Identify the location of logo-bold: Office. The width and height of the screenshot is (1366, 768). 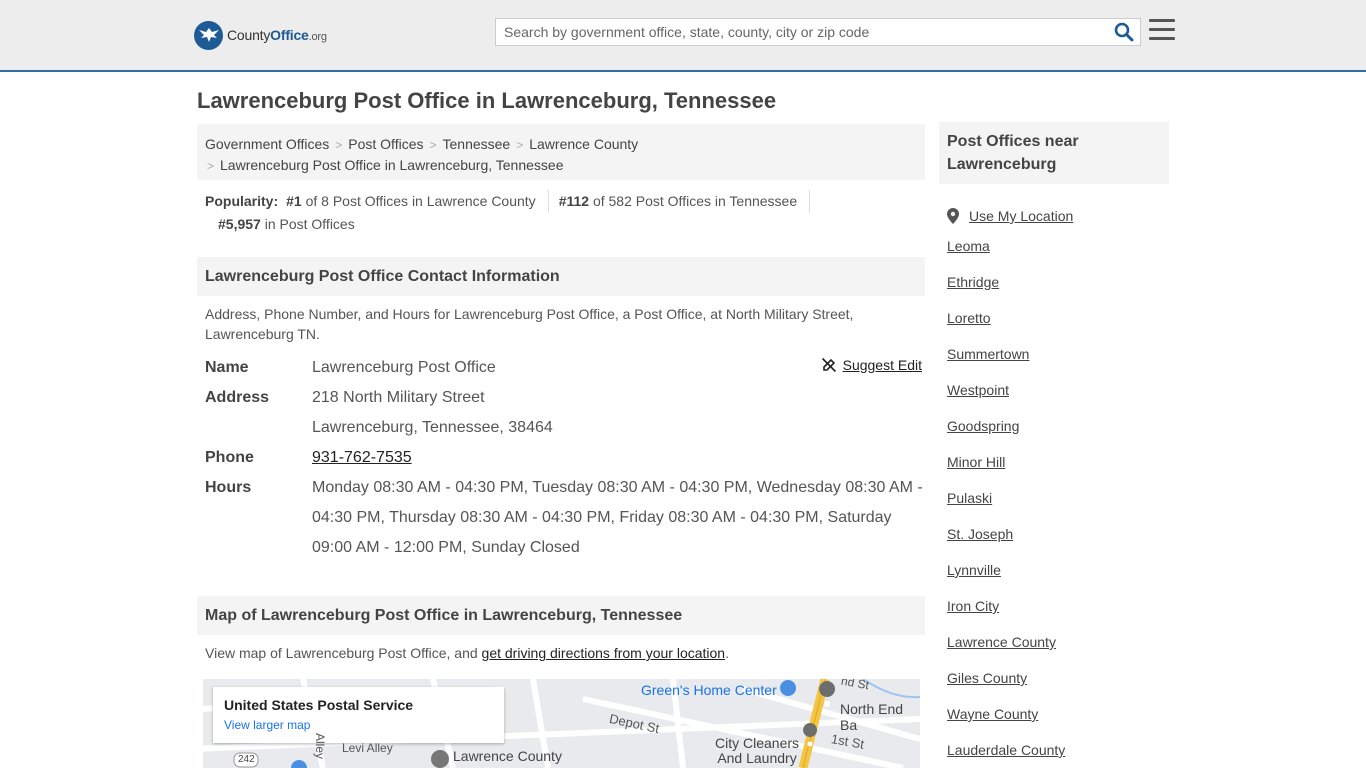
(289, 35).